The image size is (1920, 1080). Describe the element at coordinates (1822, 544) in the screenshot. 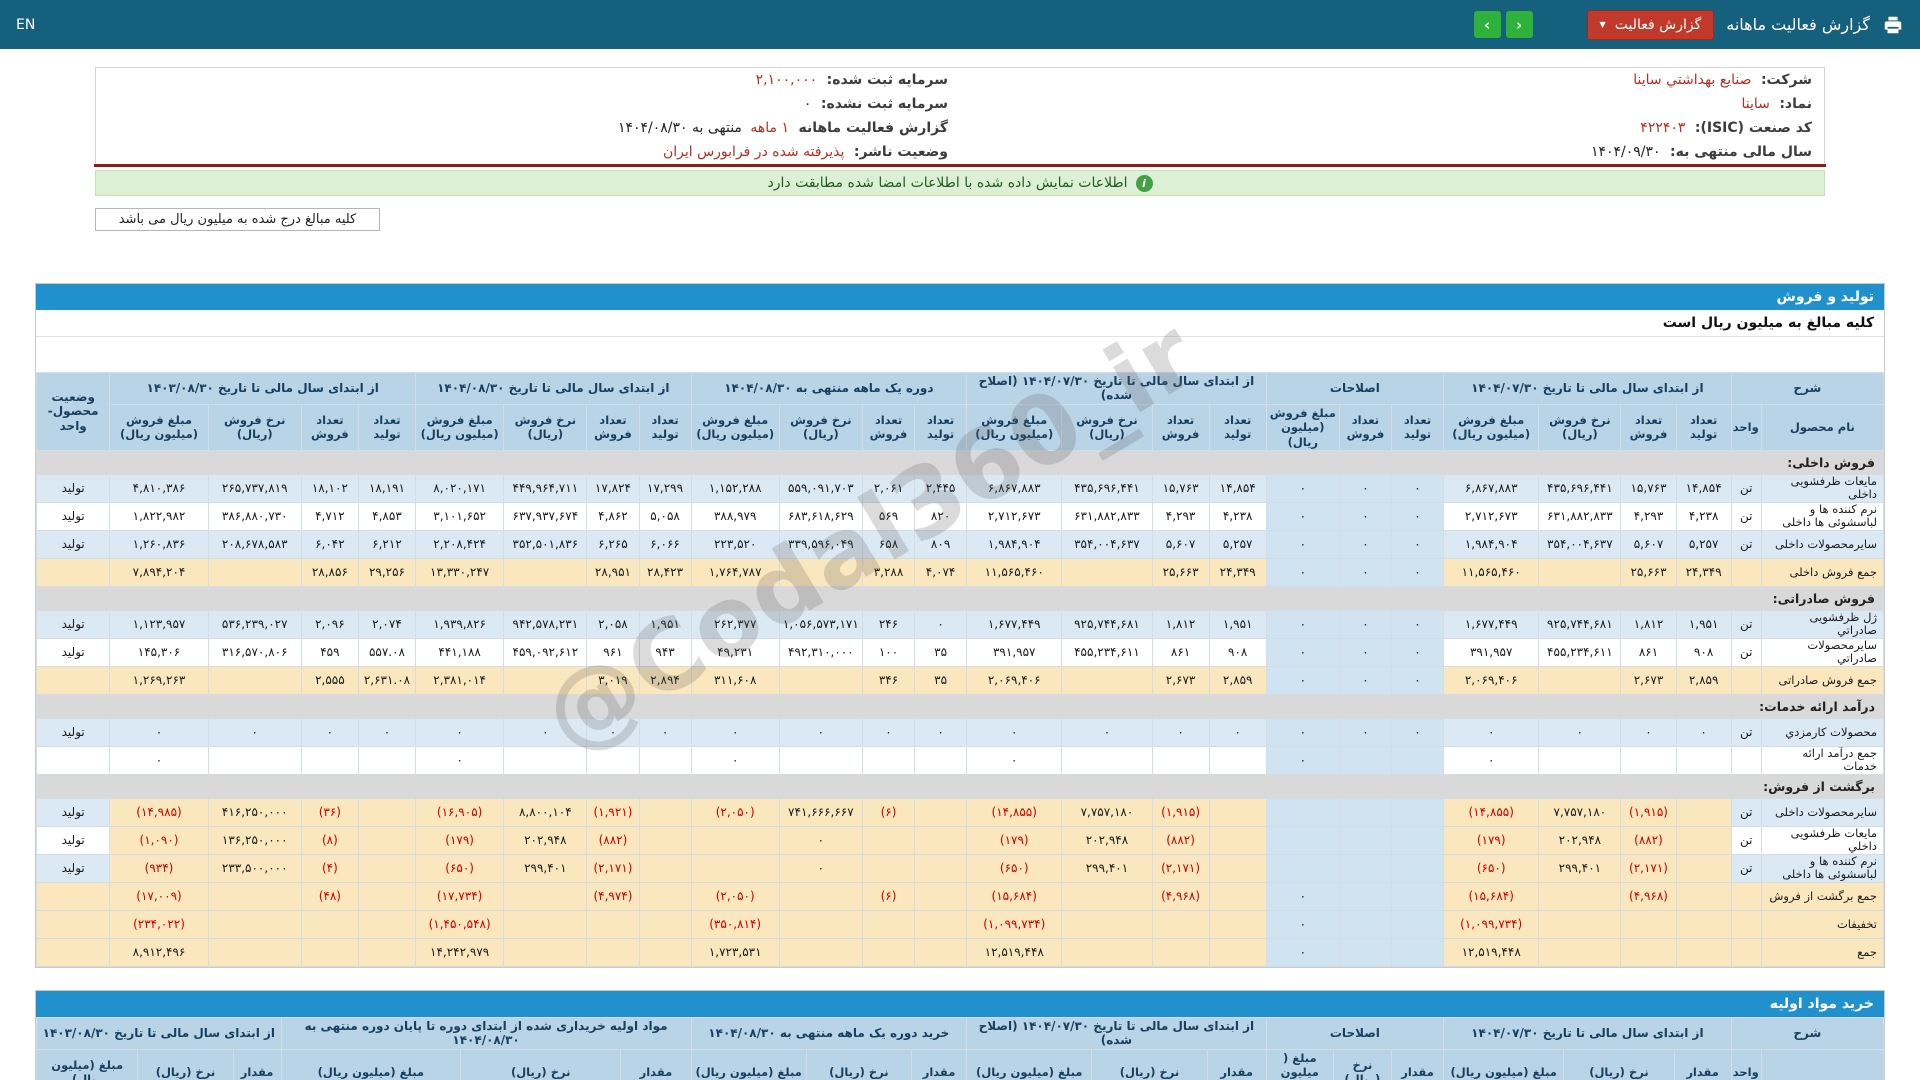

I see `product-name-cell: سایرمحصولات داخلی` at that location.